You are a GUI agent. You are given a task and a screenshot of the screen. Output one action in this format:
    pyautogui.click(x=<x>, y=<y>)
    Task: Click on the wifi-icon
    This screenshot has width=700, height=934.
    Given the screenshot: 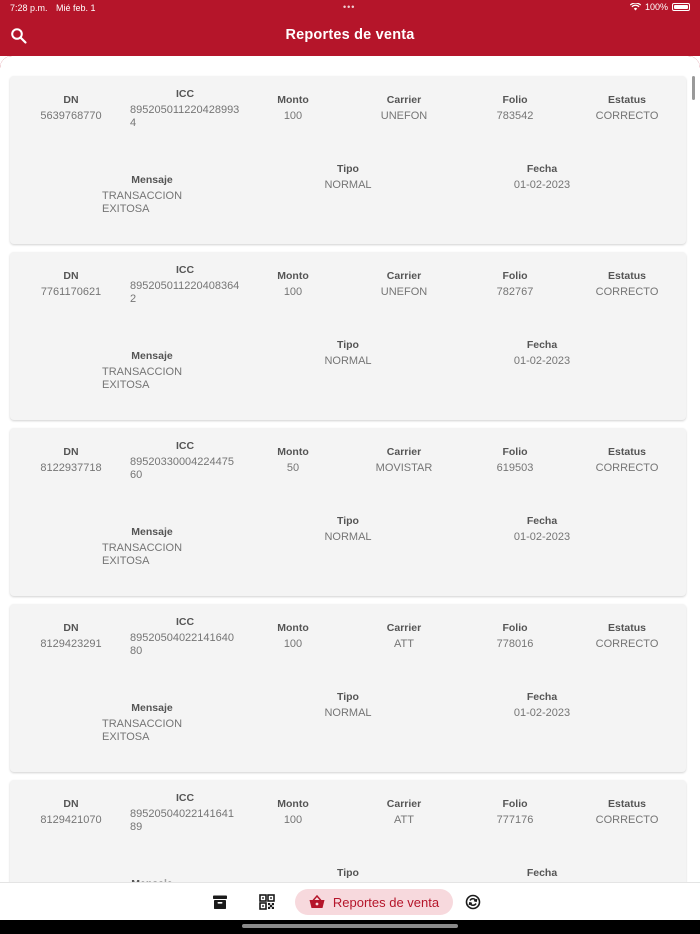 What is the action you would take?
    pyautogui.click(x=635, y=7)
    